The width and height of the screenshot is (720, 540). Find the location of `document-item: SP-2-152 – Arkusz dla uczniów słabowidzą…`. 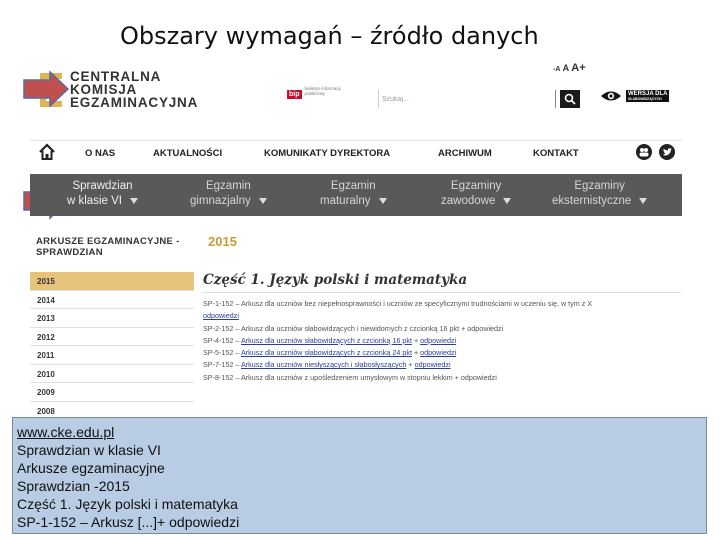

document-item: SP-2-152 – Arkusz dla uczniów słabowidzą… is located at coordinates (443, 329).